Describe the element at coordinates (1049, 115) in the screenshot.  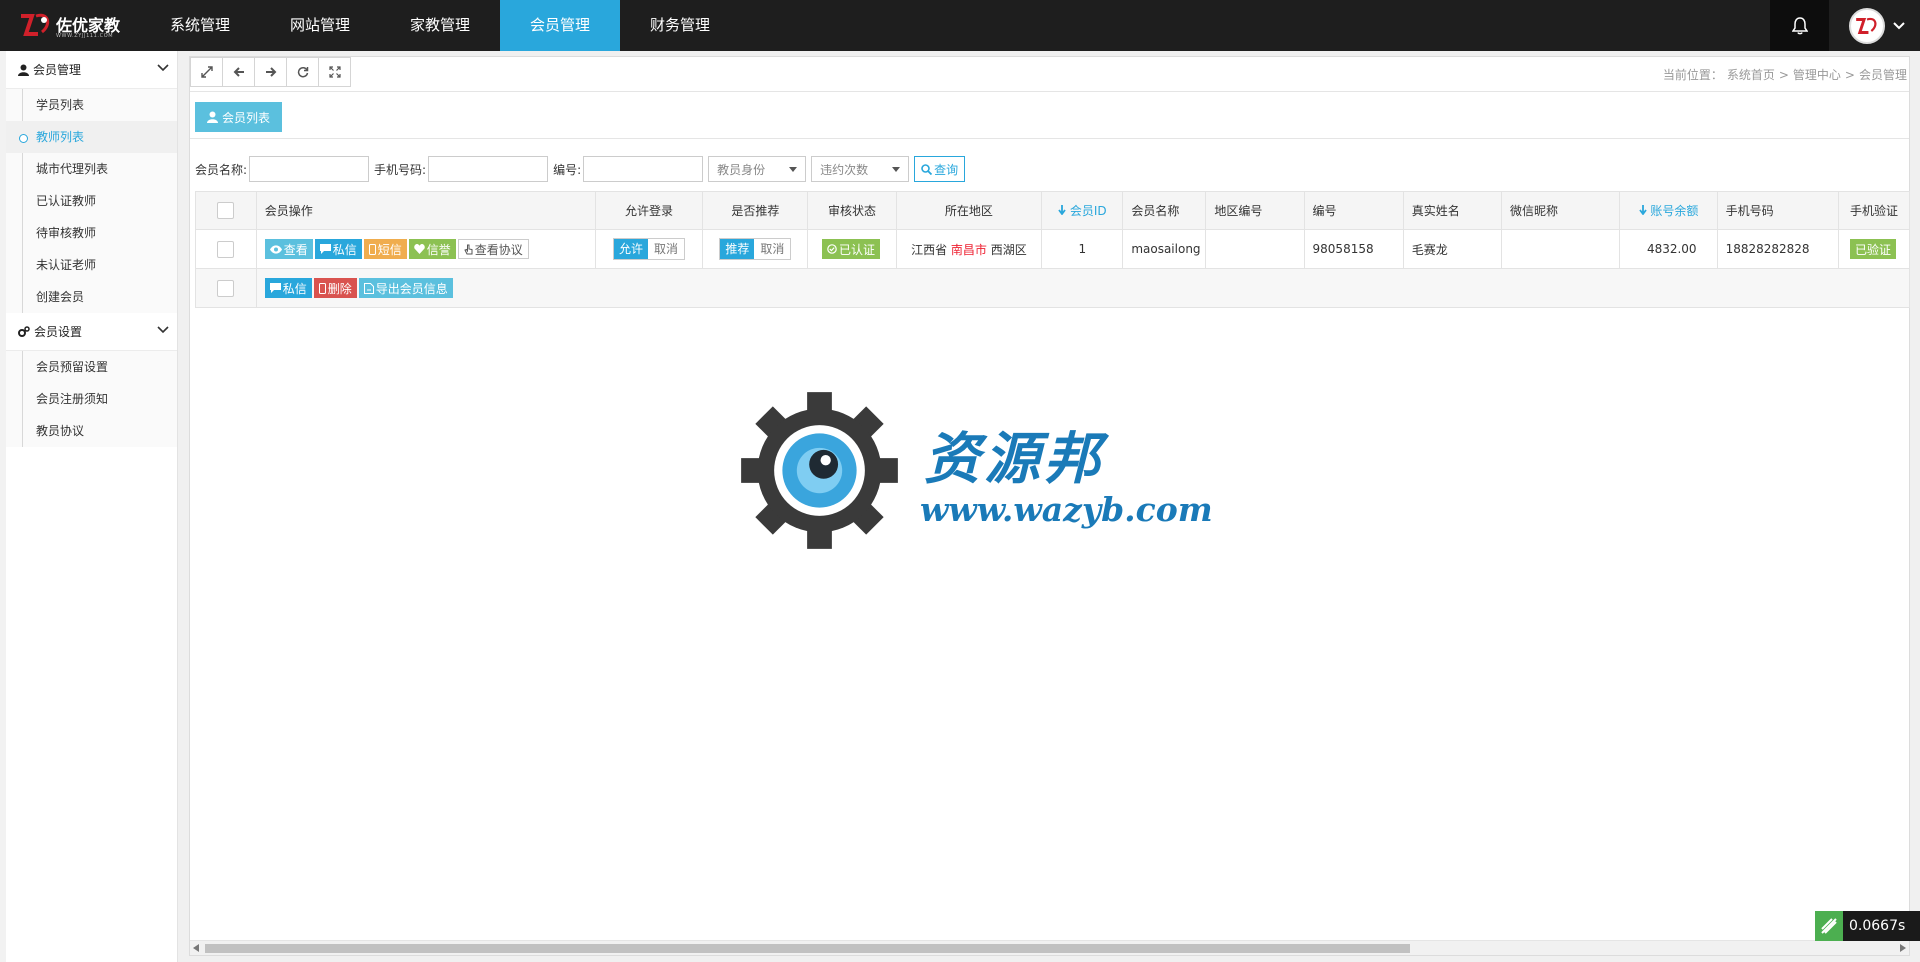
I see `tab-bar: 会员列表` at that location.